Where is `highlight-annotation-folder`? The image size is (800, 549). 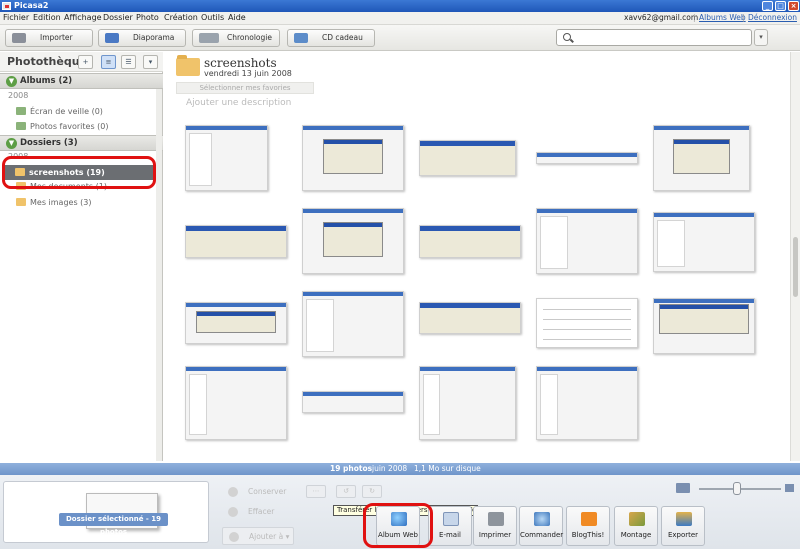
highlight-annotation-folder is located at coordinates (79, 172).